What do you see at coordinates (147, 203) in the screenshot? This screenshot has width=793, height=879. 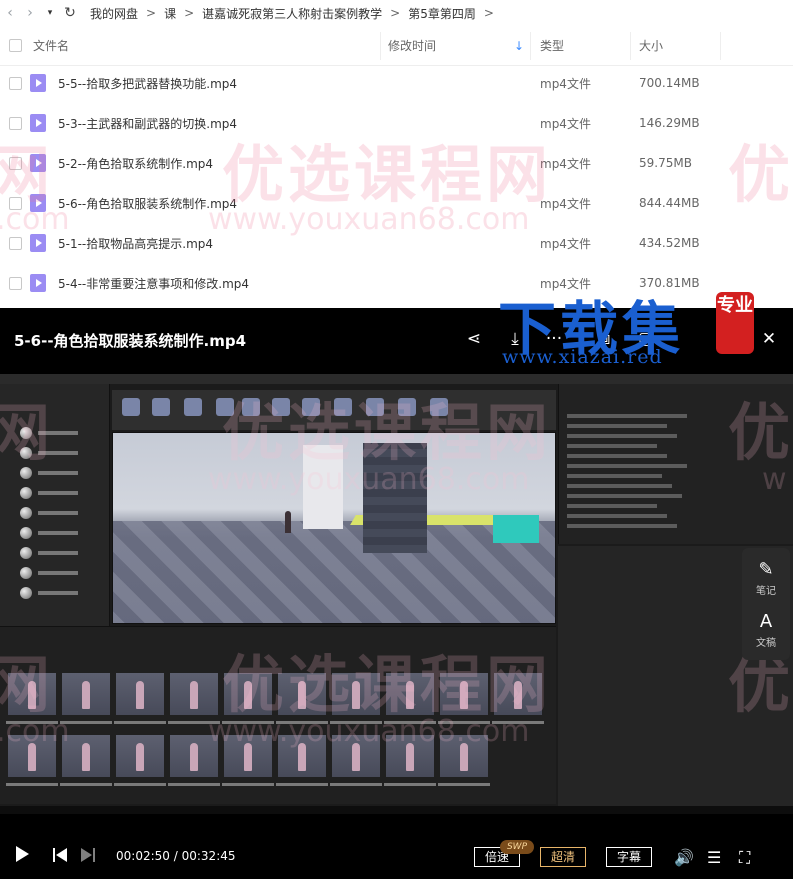 I see `file-name: 5-6--角色拾取服装系统制作.mp4` at bounding box center [147, 203].